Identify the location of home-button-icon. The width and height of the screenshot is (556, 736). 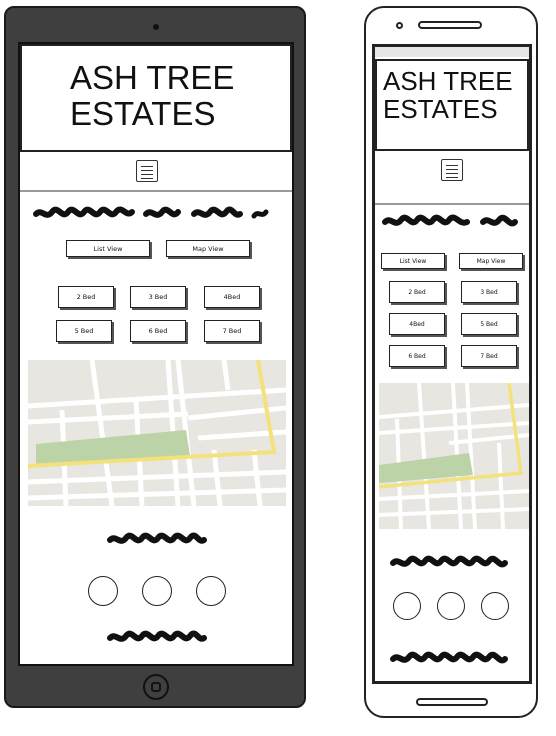
(156, 687).